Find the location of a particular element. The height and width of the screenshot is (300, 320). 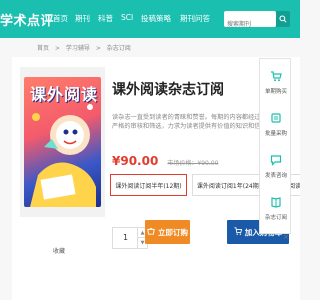

buy-now-button: 立即订购 is located at coordinates (167, 232).